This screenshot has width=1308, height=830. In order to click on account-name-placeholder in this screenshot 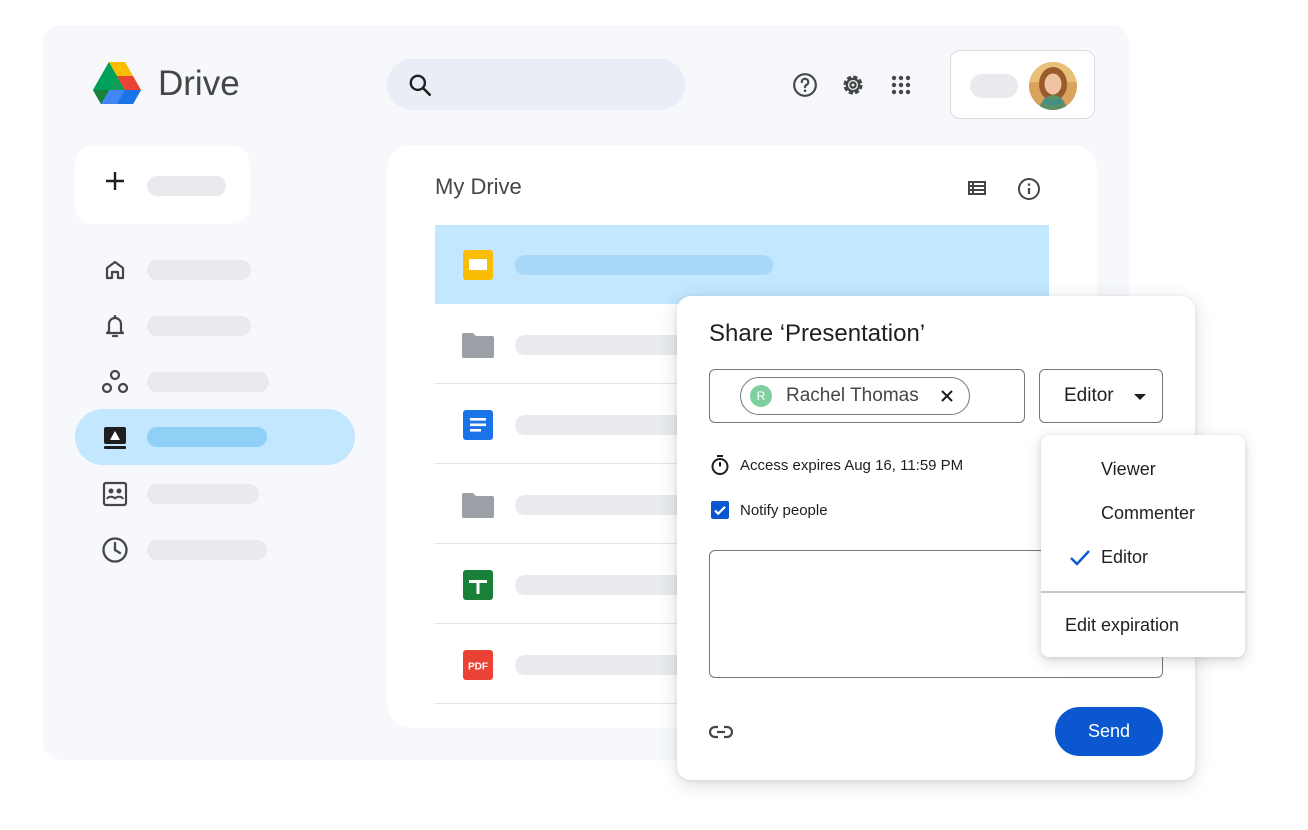, I will do `click(994, 86)`.